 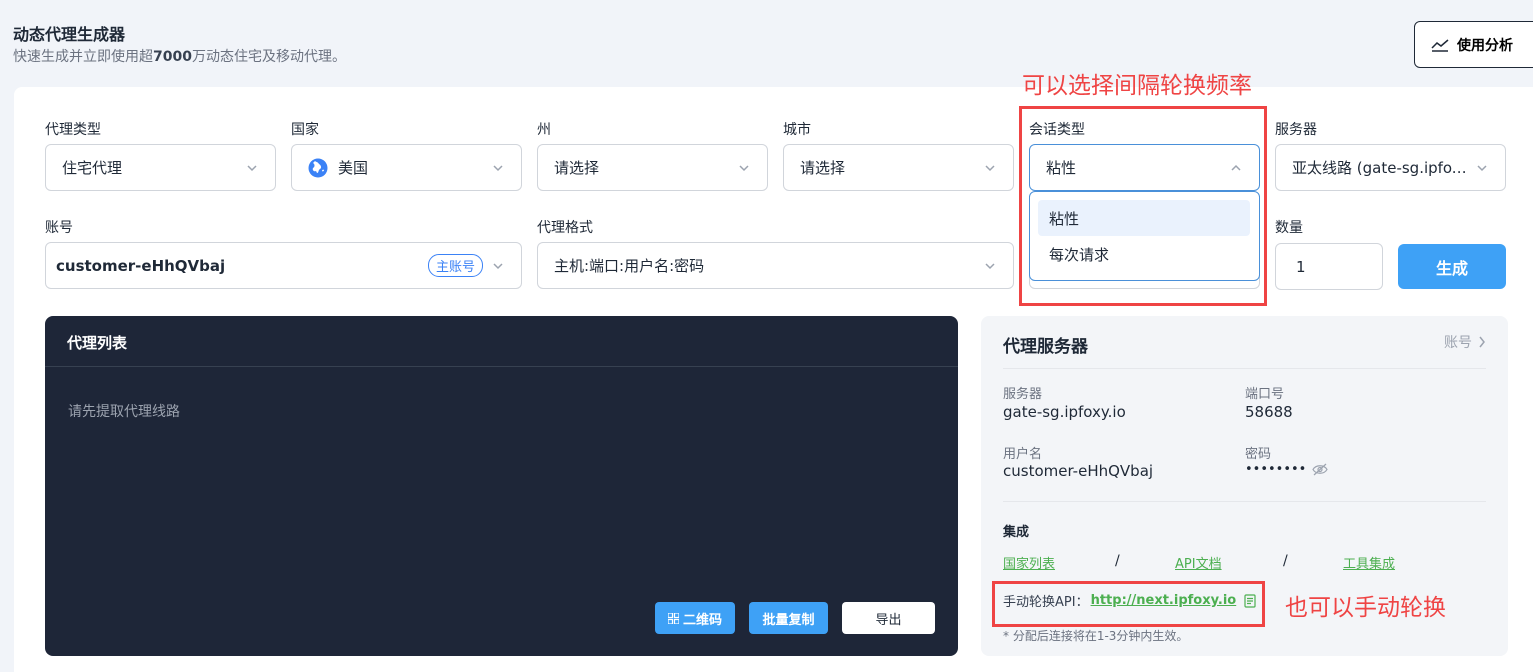 What do you see at coordinates (83, 57) in the screenshot?
I see `subtitle-prefix: 快速生成并立即使用超` at bounding box center [83, 57].